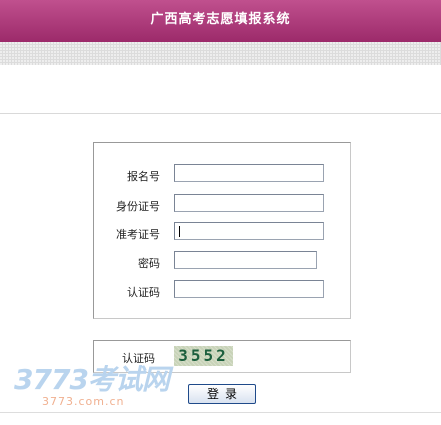  What do you see at coordinates (220, 113) in the screenshot?
I see `divider-line` at bounding box center [220, 113].